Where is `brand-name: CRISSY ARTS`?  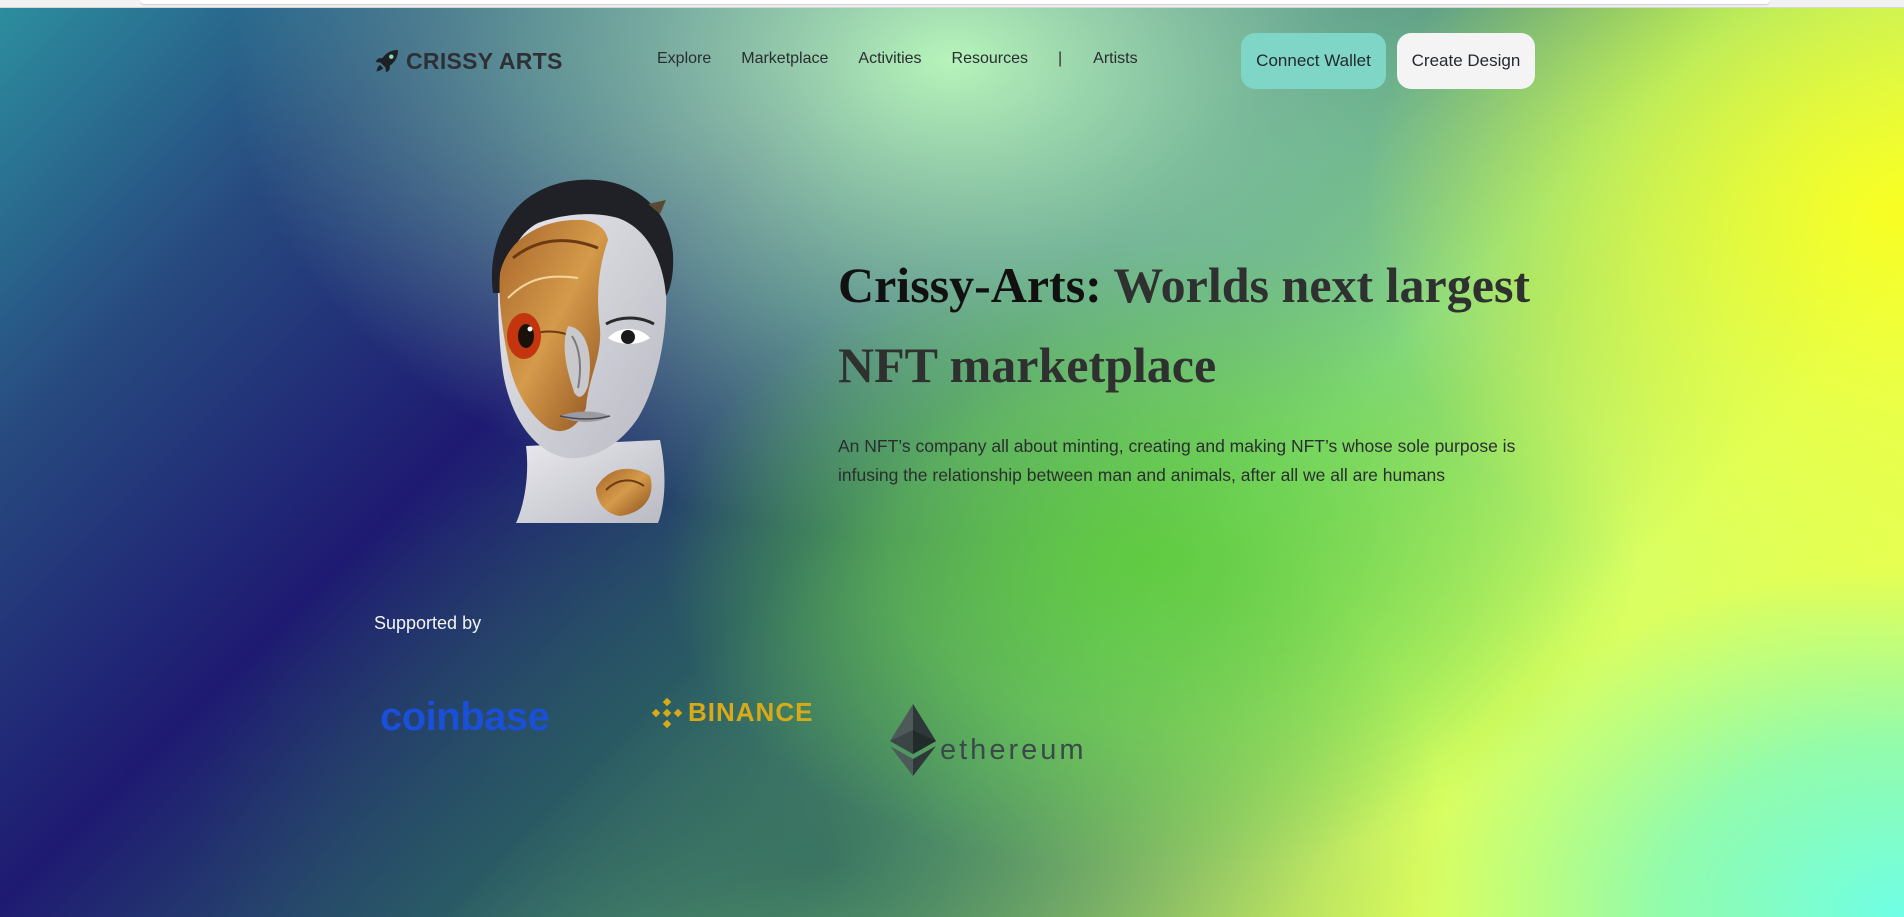
brand-name: CRISSY ARTS is located at coordinates (484, 60).